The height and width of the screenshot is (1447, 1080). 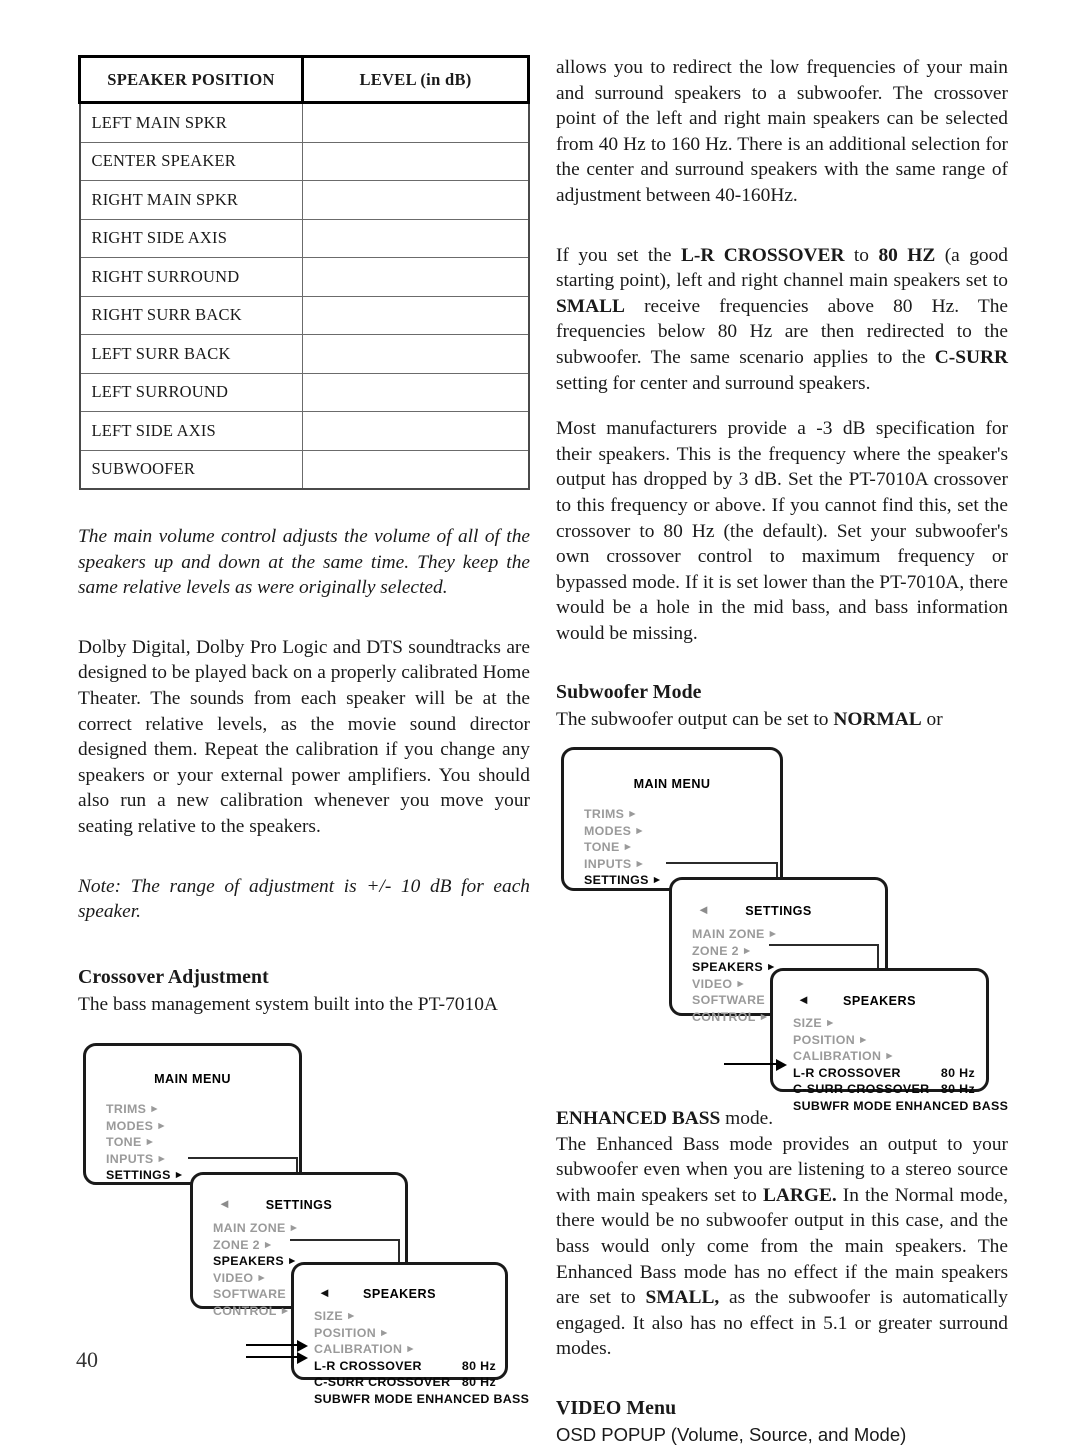 I want to click on osd-callout-pointer-lr-crossover, so click(x=277, y=1346).